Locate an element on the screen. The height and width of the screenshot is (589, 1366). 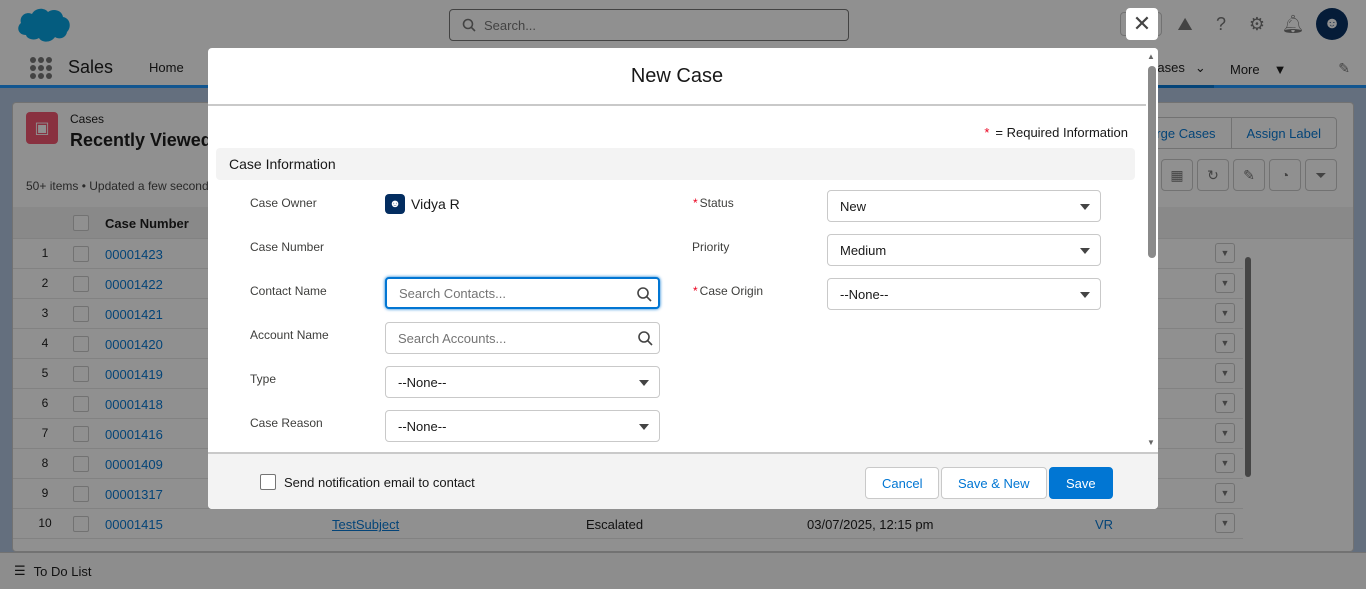
status-label: * Status is located at coordinates (713, 203).